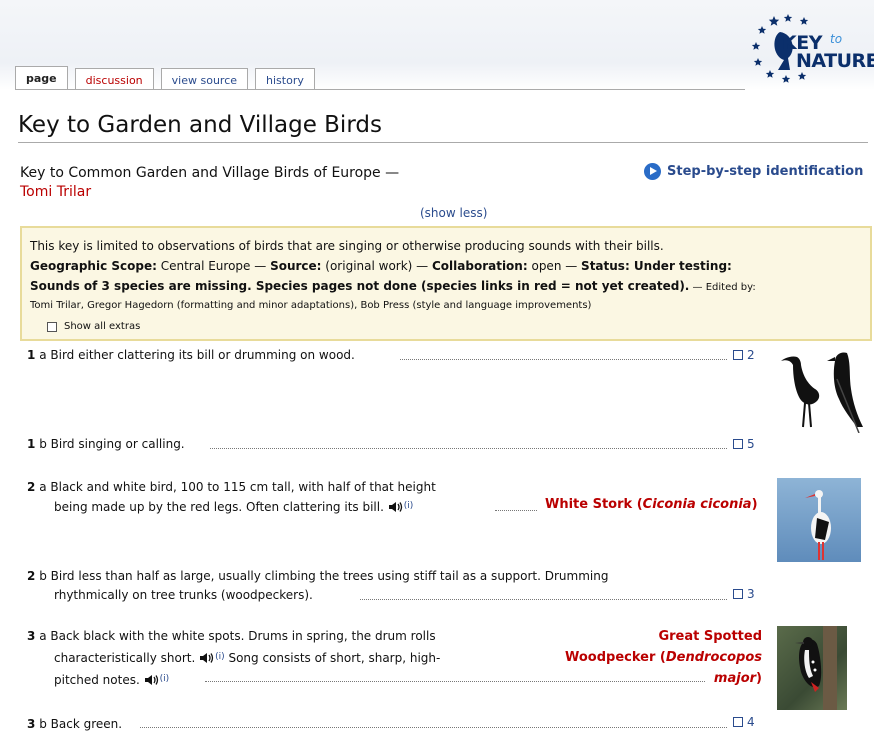 The width and height of the screenshot is (874, 734). What do you see at coordinates (744, 594) in the screenshot?
I see `lead-to-3: 3` at bounding box center [744, 594].